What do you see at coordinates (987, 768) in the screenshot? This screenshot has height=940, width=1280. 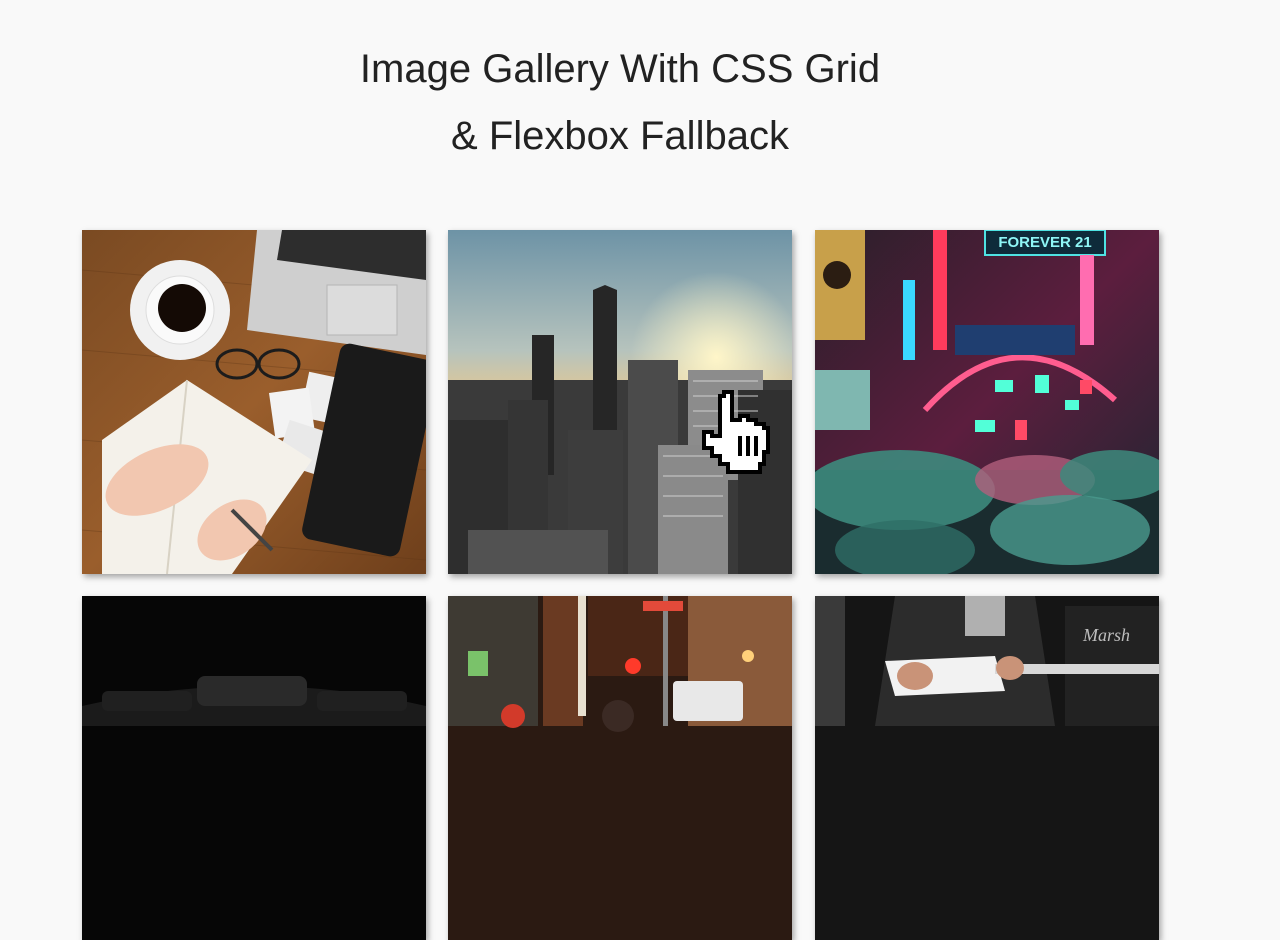 I see `gallery-image-guitar: Marsh` at bounding box center [987, 768].